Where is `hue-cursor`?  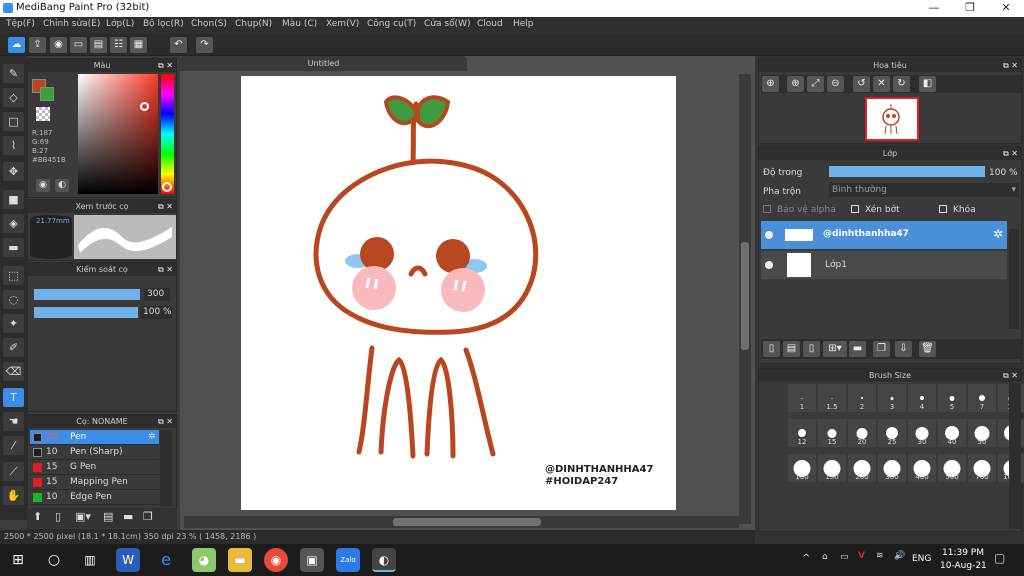 hue-cursor is located at coordinates (167, 187).